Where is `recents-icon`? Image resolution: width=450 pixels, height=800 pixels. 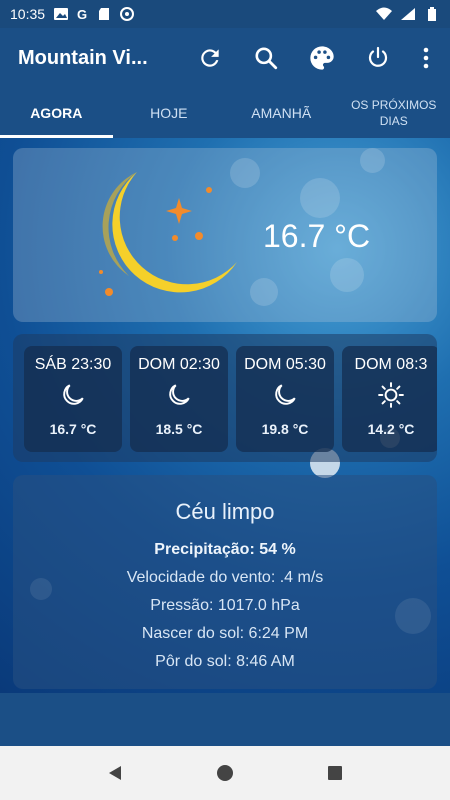 recents-icon is located at coordinates (335, 773).